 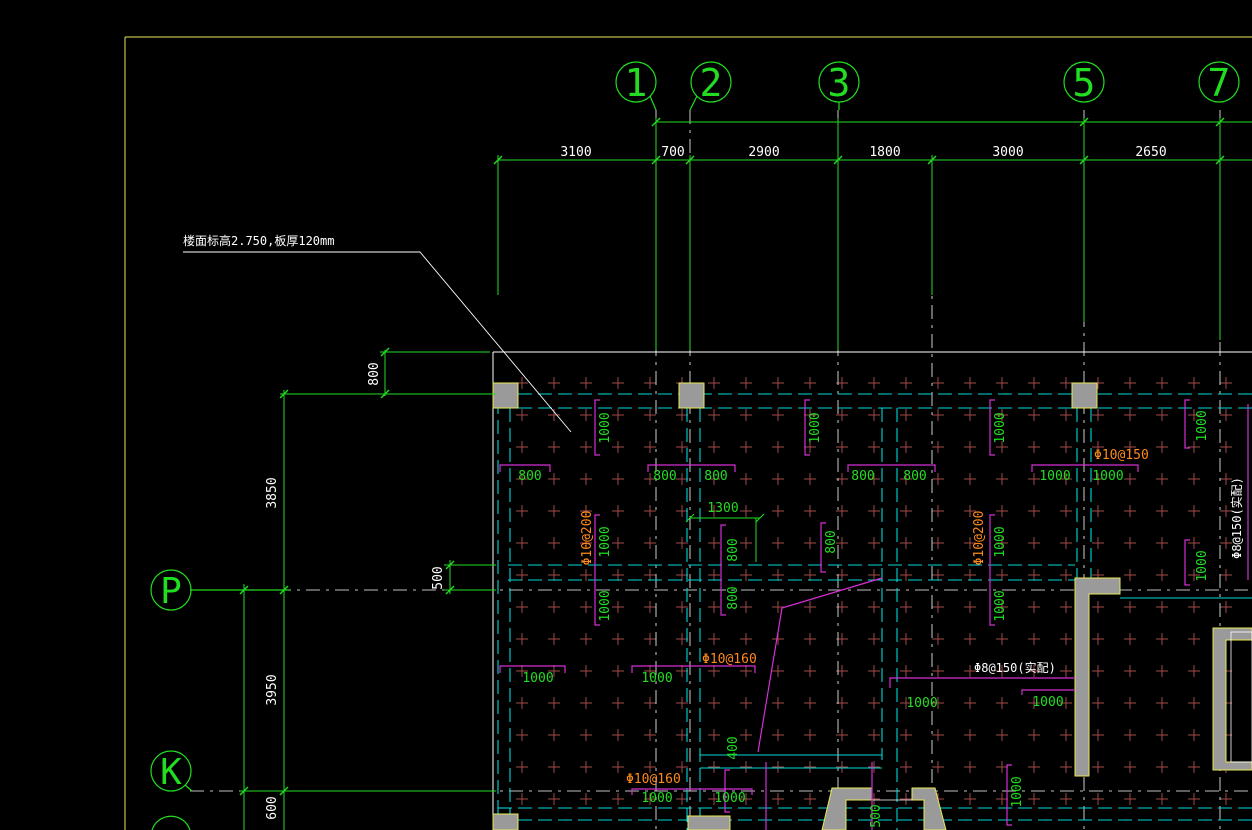 What do you see at coordinates (839, 83) in the screenshot?
I see `axis-label-3: 3` at bounding box center [839, 83].